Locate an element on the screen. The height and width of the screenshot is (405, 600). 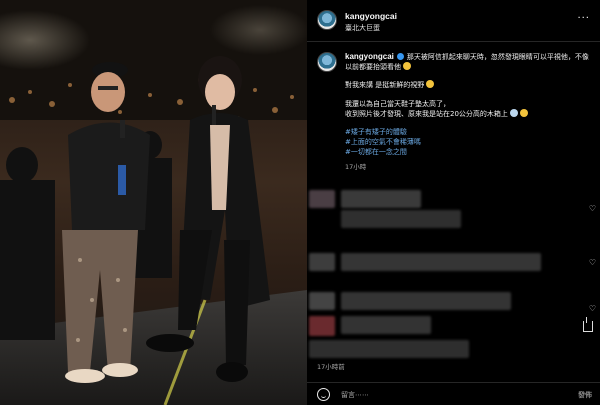
post-header: kangyongcai 臺北大巨蛋 ··· is located at coordinates (453, 21).